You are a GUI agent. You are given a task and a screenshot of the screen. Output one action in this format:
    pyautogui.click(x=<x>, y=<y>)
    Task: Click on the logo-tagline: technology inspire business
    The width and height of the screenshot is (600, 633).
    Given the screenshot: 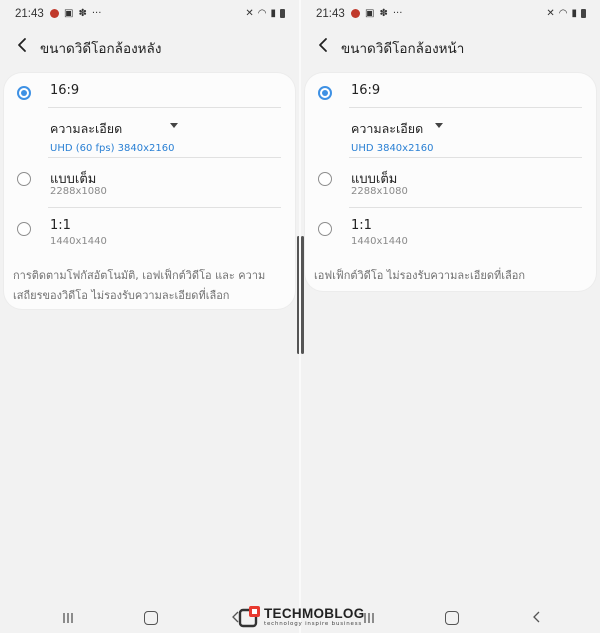 What is the action you would take?
    pyautogui.click(x=313, y=624)
    